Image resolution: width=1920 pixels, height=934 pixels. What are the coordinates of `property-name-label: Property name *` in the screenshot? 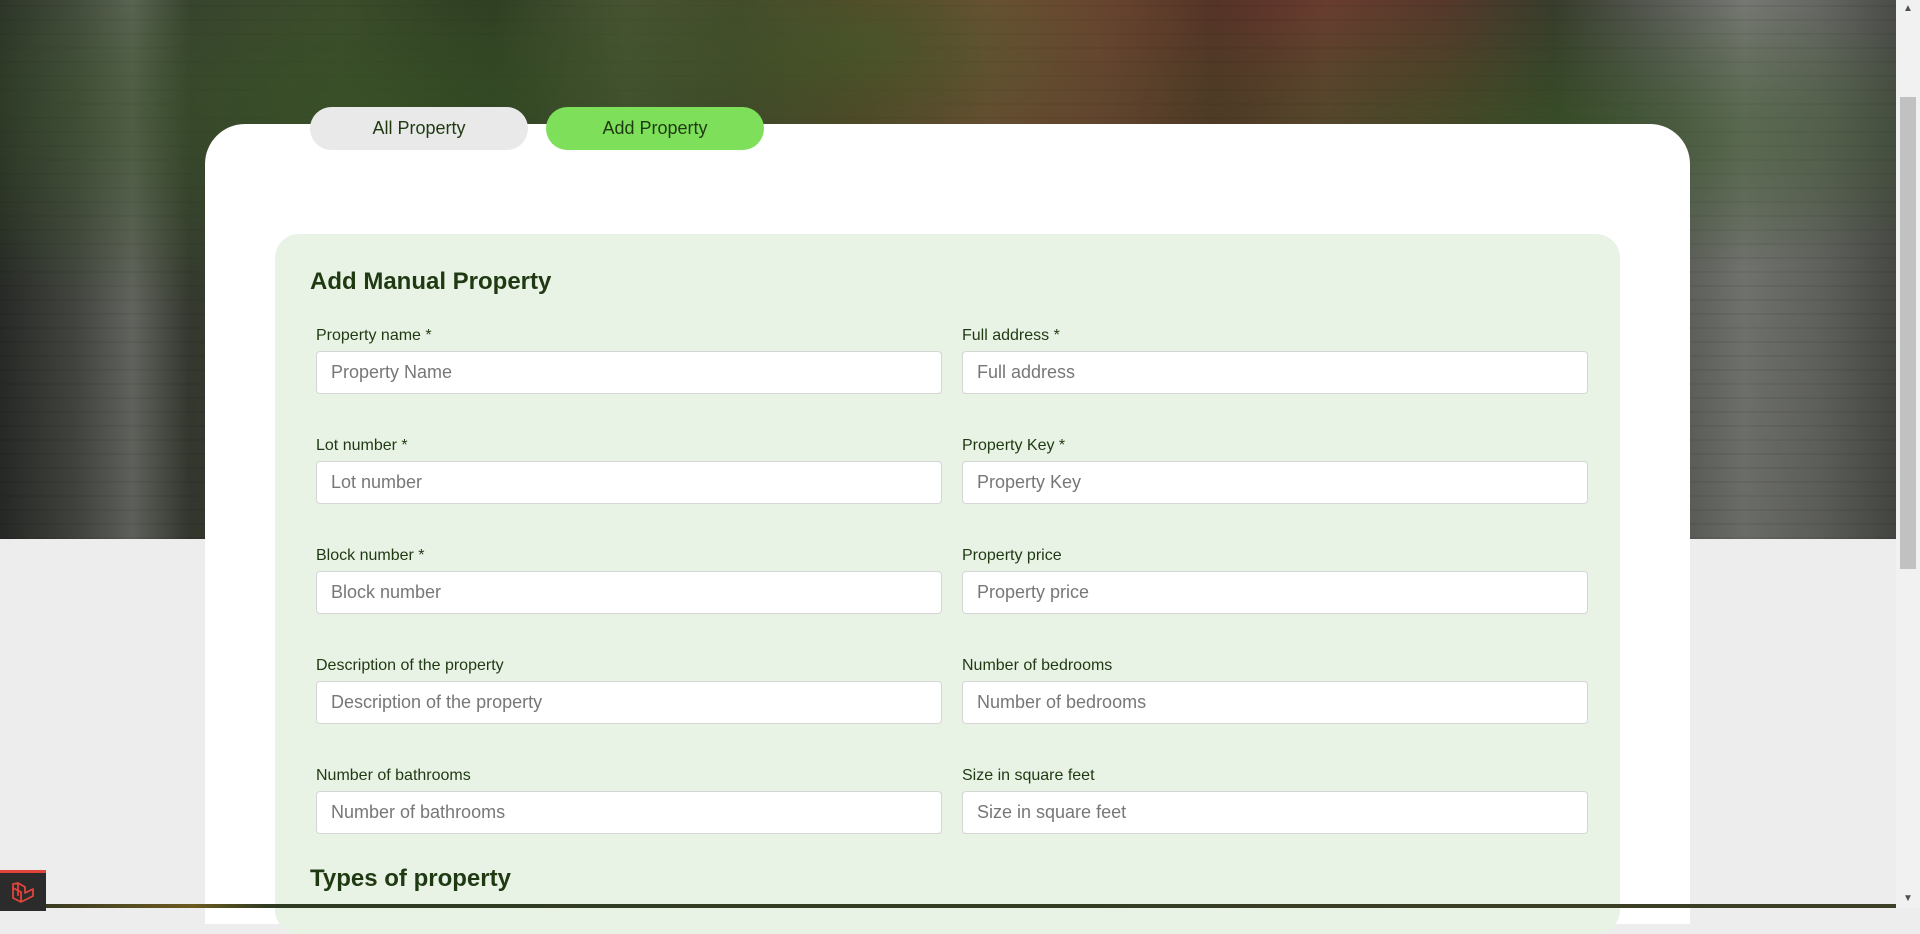 It's located at (374, 335).